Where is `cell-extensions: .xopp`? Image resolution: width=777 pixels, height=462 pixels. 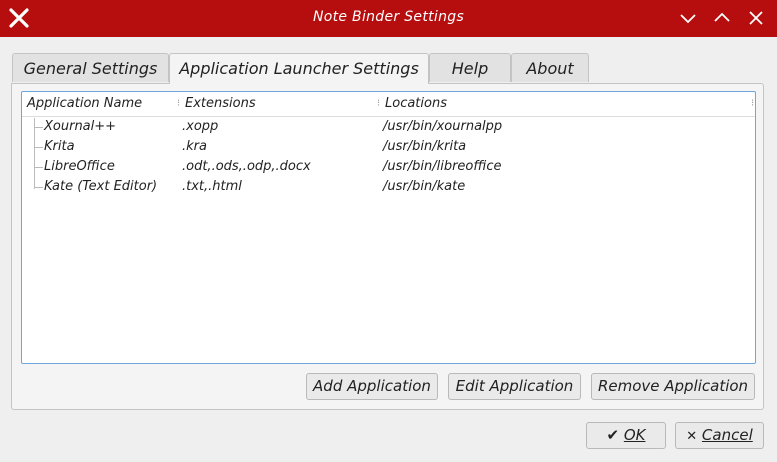
cell-extensions: .xopp is located at coordinates (200, 126).